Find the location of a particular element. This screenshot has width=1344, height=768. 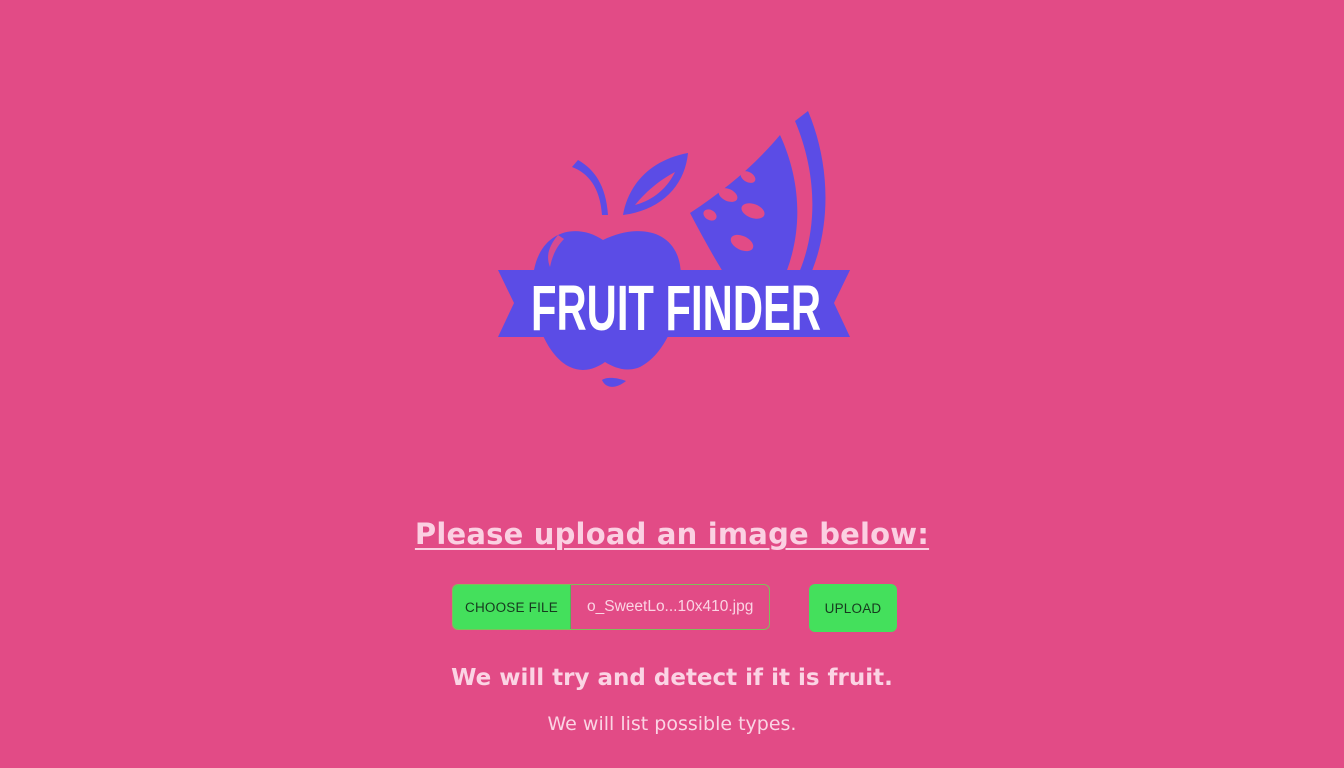

logo-text: FRUIT FINDER is located at coordinates (676, 308).